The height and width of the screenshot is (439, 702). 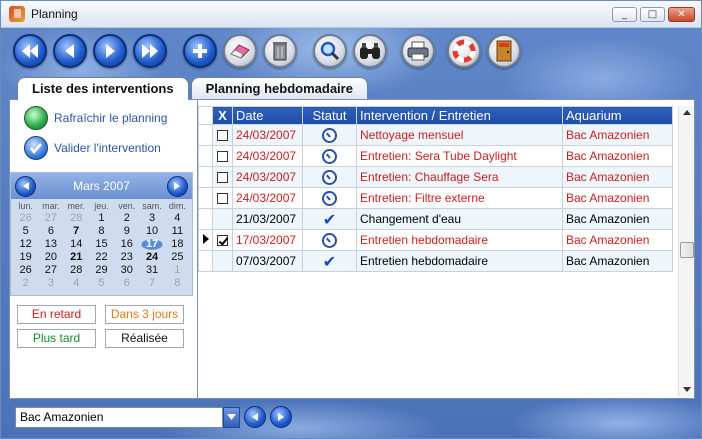 I want to click on calendar-next-month-button, so click(x=177, y=186).